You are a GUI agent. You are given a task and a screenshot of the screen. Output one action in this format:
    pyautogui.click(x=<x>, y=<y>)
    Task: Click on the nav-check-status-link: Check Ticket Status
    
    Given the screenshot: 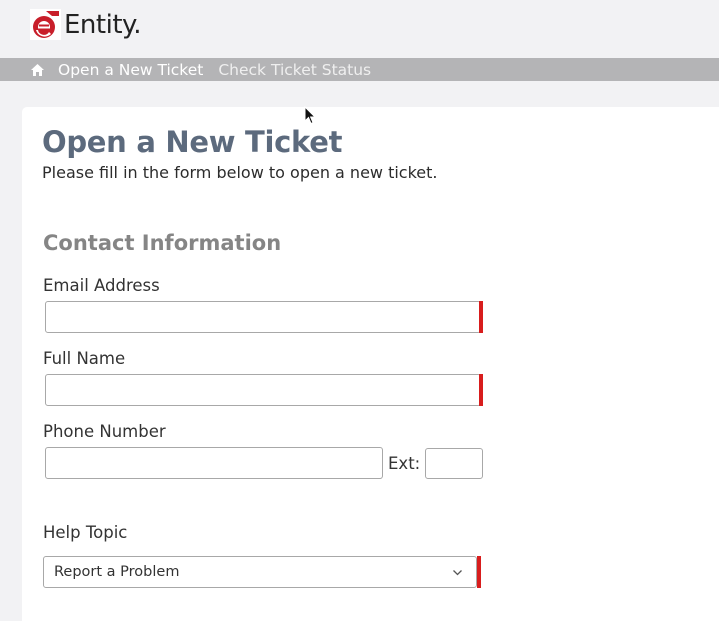 What is the action you would take?
    pyautogui.click(x=294, y=70)
    